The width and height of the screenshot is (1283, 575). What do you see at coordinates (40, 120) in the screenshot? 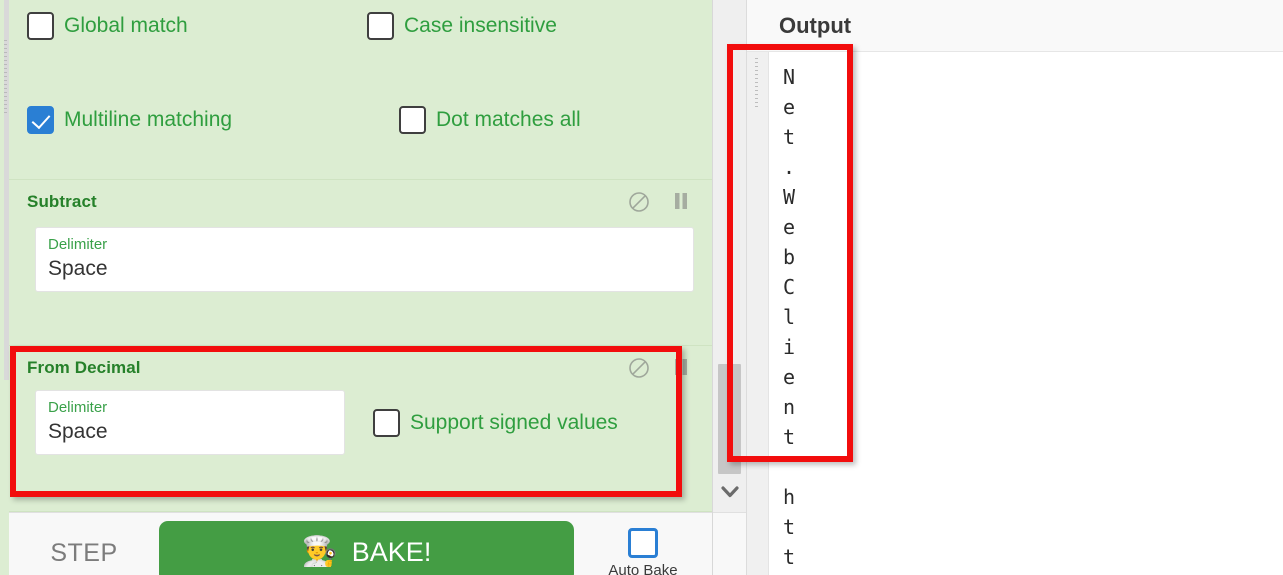
I see `checkbox-checked-icon-multiline-matching` at bounding box center [40, 120].